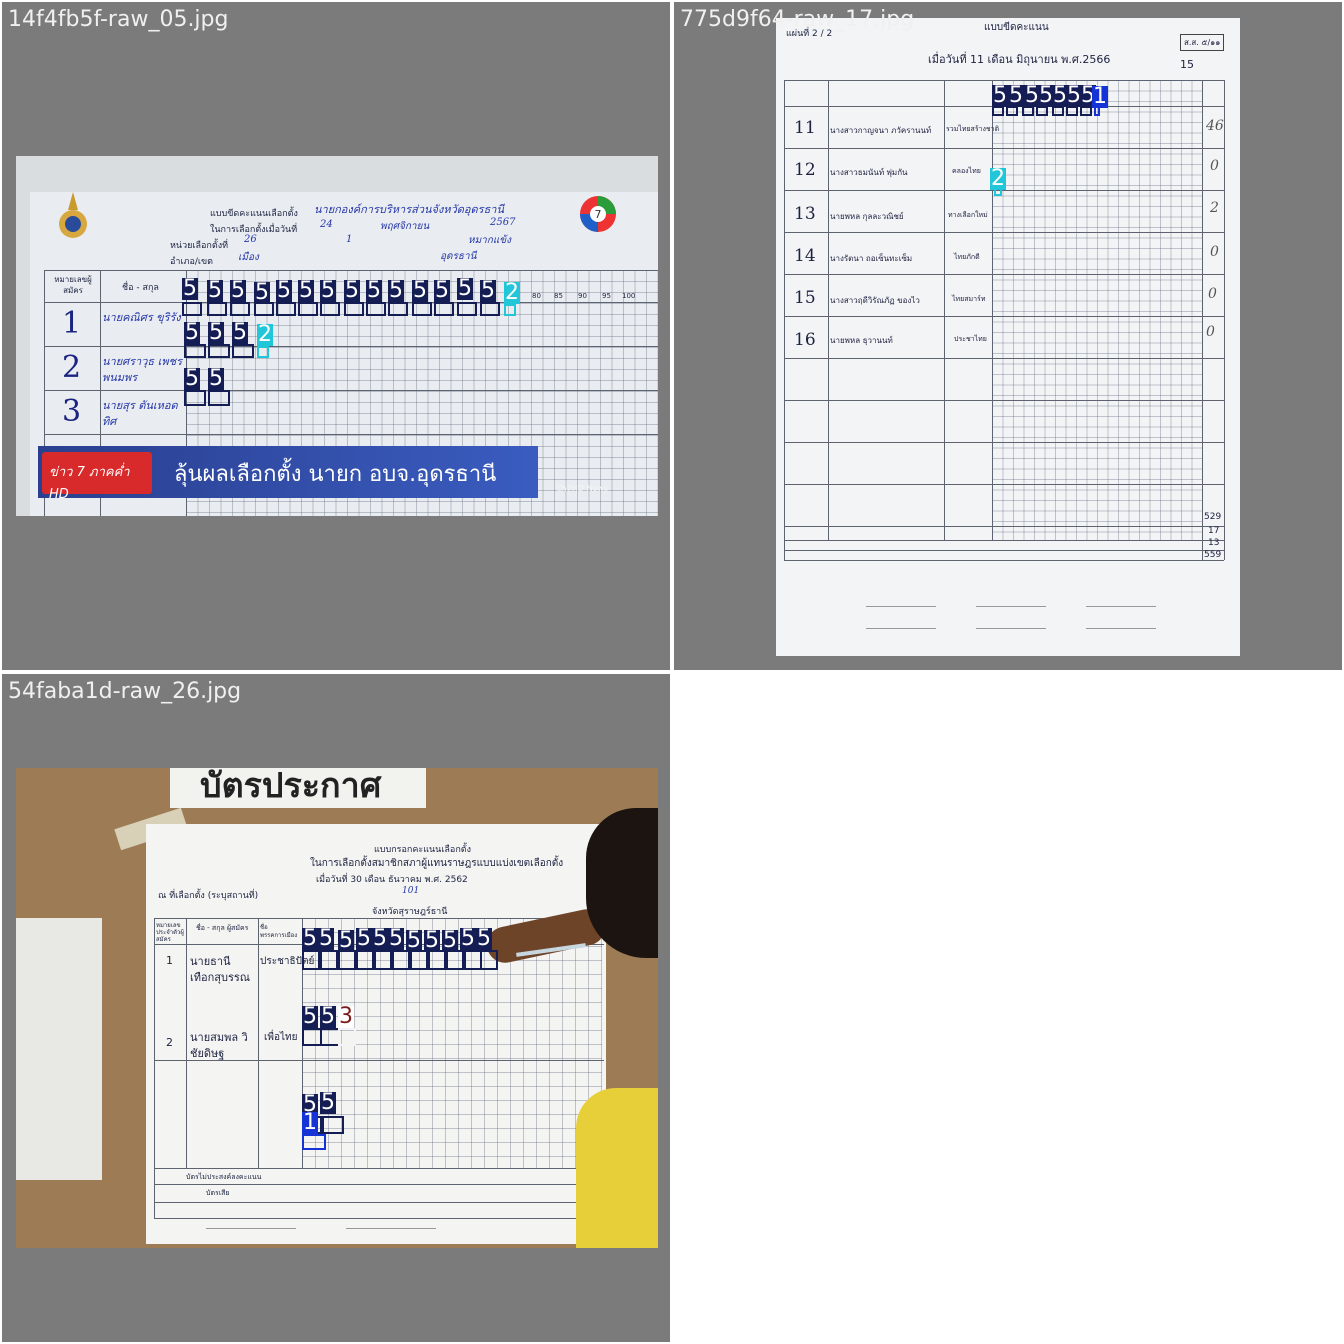 The width and height of the screenshot is (1344, 1344). What do you see at coordinates (125, 691) in the screenshot?
I see `tile-filename: 54faba1d-raw_26.jpg` at bounding box center [125, 691].